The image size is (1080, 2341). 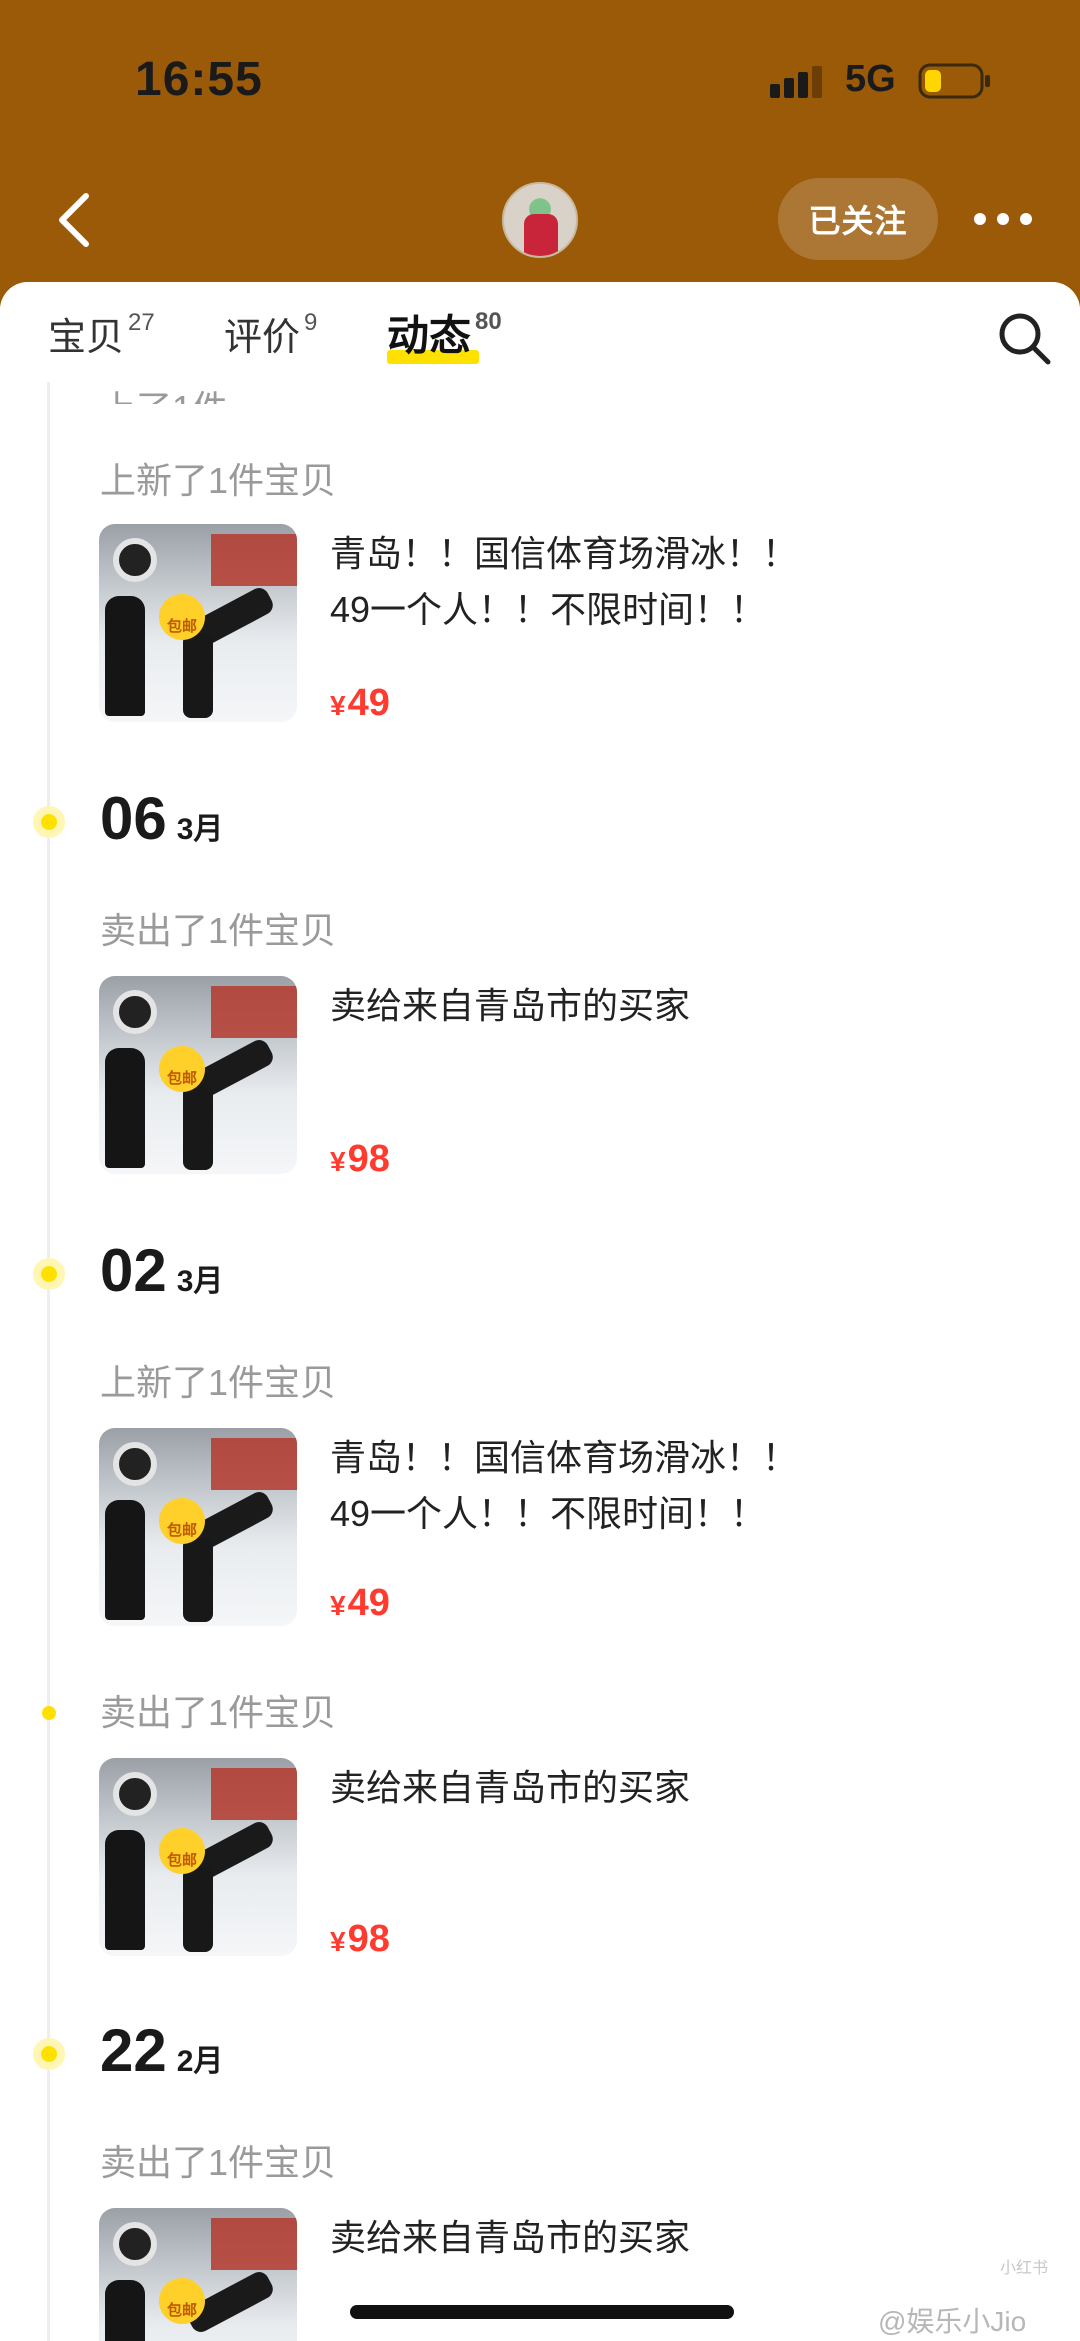 I want to click on timeline-dot-small, so click(x=49, y=1713).